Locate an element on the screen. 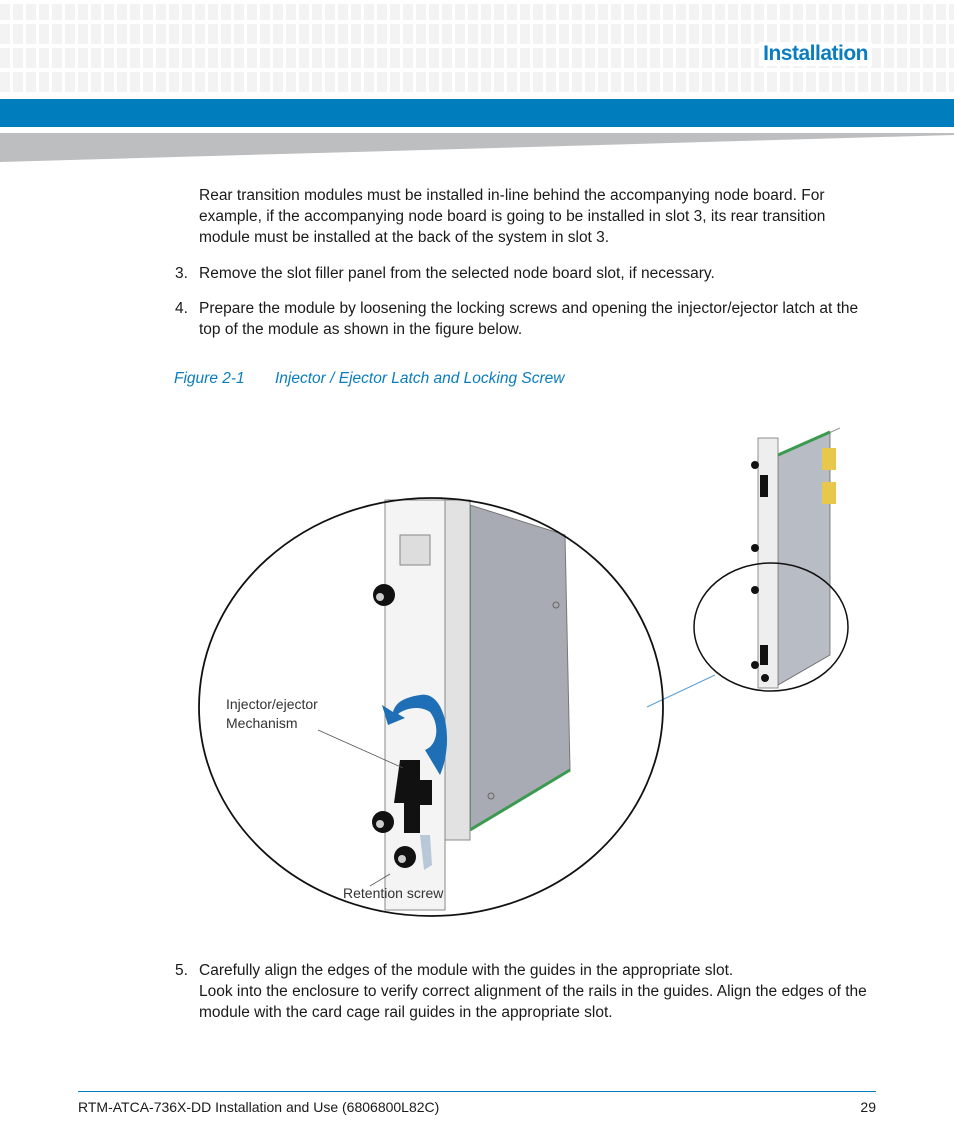 The height and width of the screenshot is (1145, 954). figure-label: Figure 2-1 is located at coordinates (209, 378).